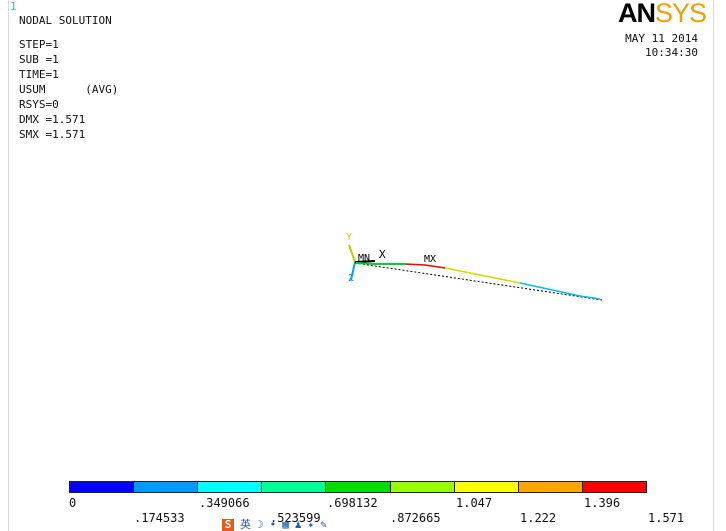  Describe the element at coordinates (311, 525) in the screenshot. I see `shirt-icon: ✦` at that location.